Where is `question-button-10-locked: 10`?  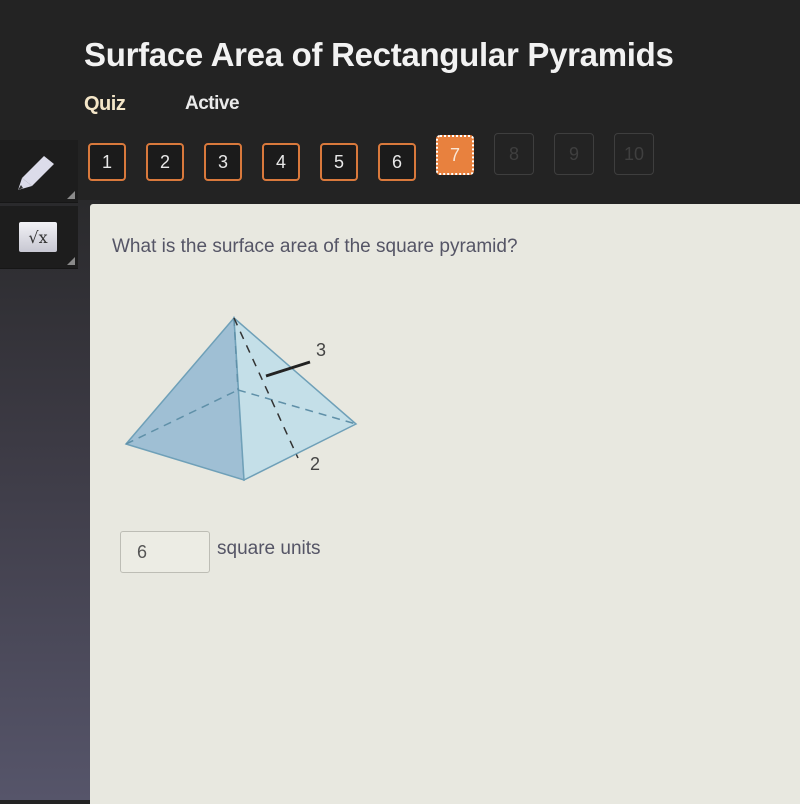
question-button-10-locked: 10 is located at coordinates (634, 154).